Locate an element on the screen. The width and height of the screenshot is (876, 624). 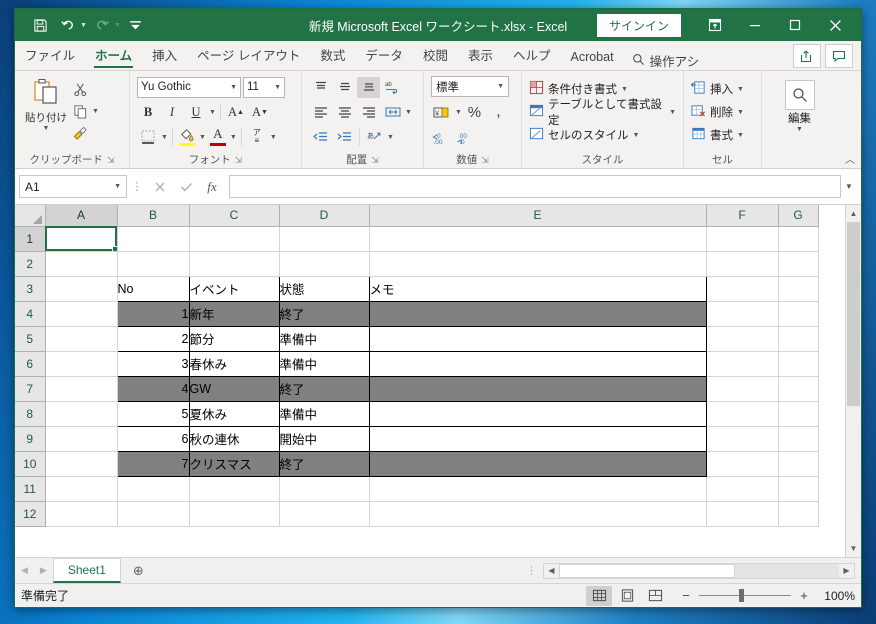
cell-A9 is located at coordinates (81, 439).